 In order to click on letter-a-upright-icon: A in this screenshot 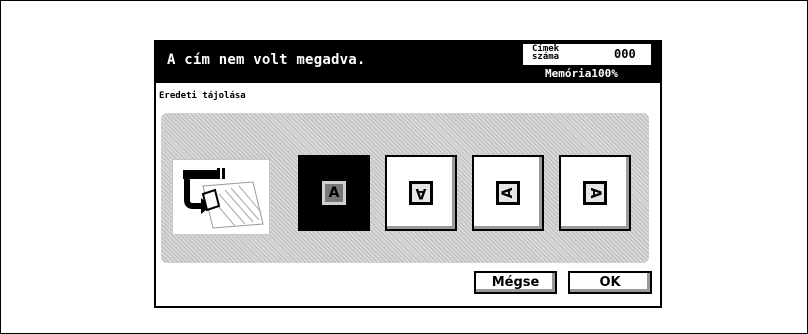, I will do `click(334, 193)`.